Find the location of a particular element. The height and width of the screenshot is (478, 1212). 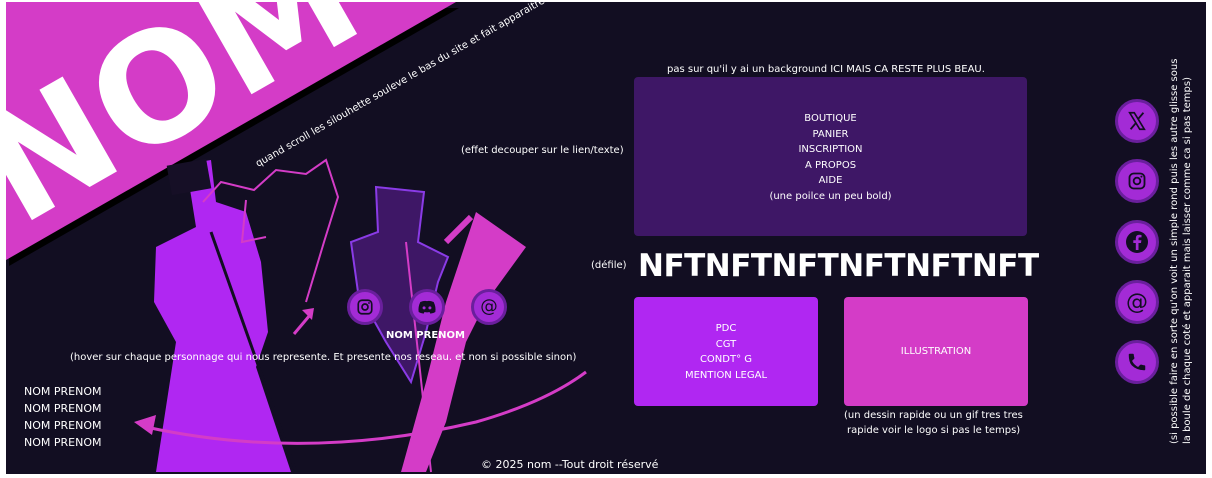

menu-item-aide: AIDE is located at coordinates (830, 181).